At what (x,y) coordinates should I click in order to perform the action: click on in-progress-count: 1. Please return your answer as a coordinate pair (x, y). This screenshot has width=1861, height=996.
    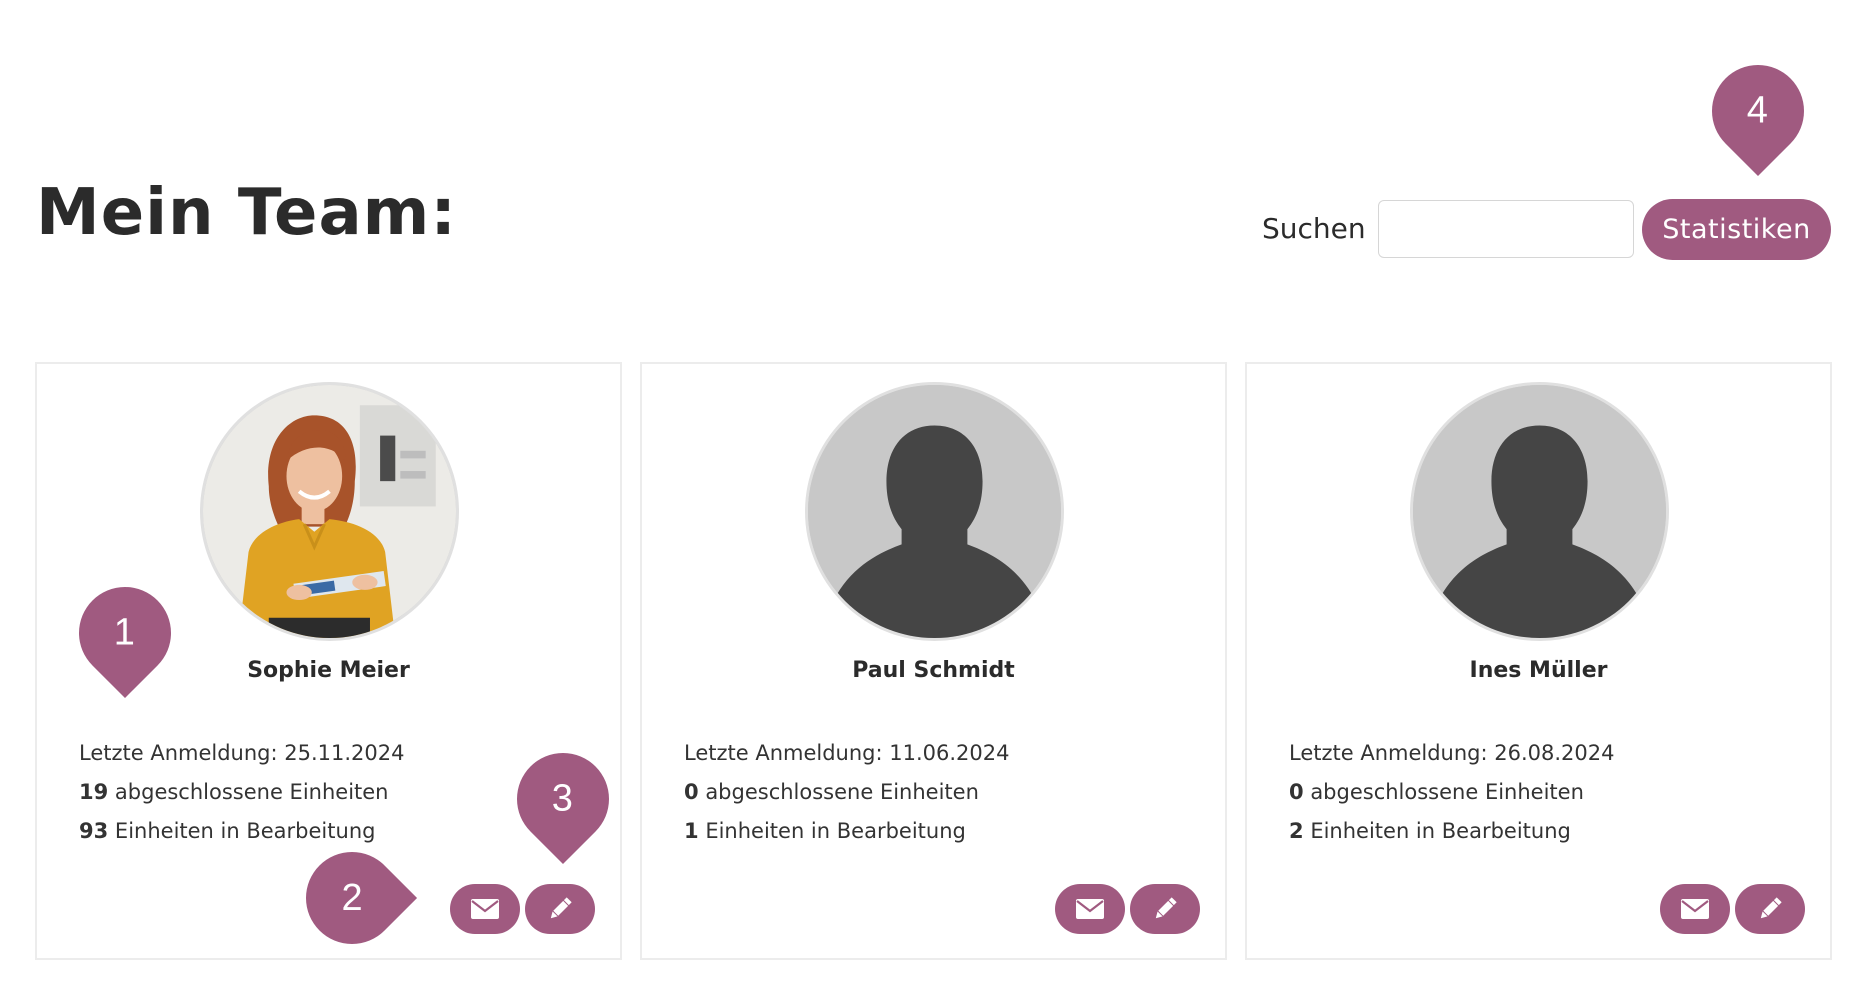
    Looking at the image, I should click on (691, 831).